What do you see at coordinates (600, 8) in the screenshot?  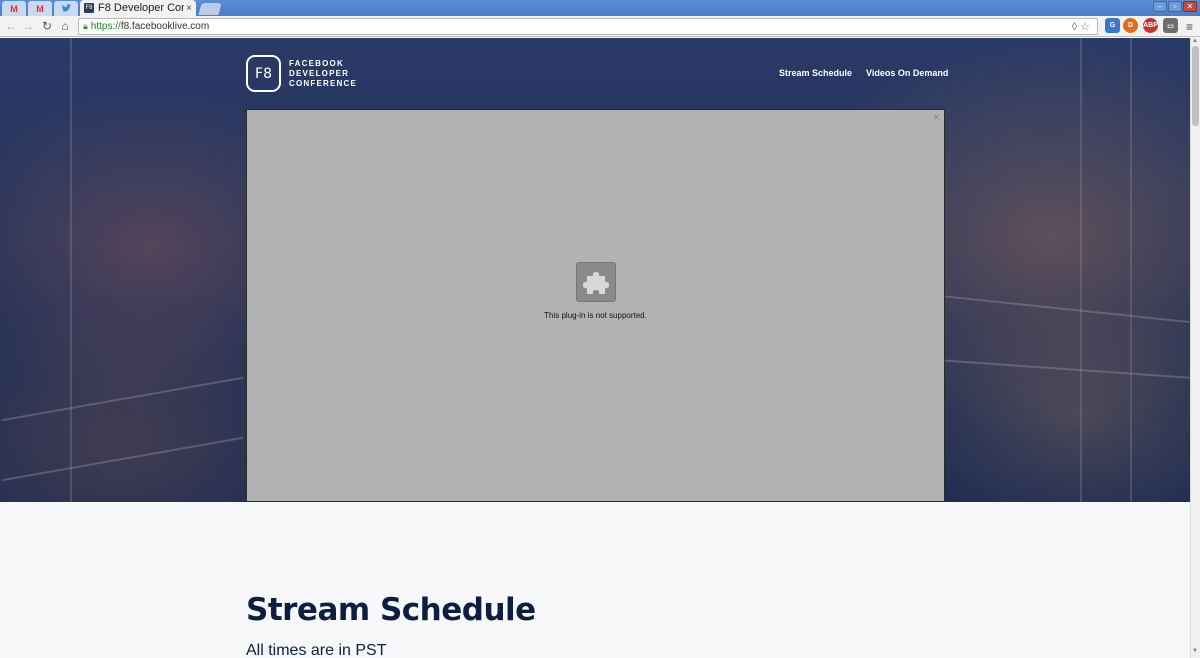 I see `tab-strip: M M F8 F8 Developer Con × – ▫ ✕` at bounding box center [600, 8].